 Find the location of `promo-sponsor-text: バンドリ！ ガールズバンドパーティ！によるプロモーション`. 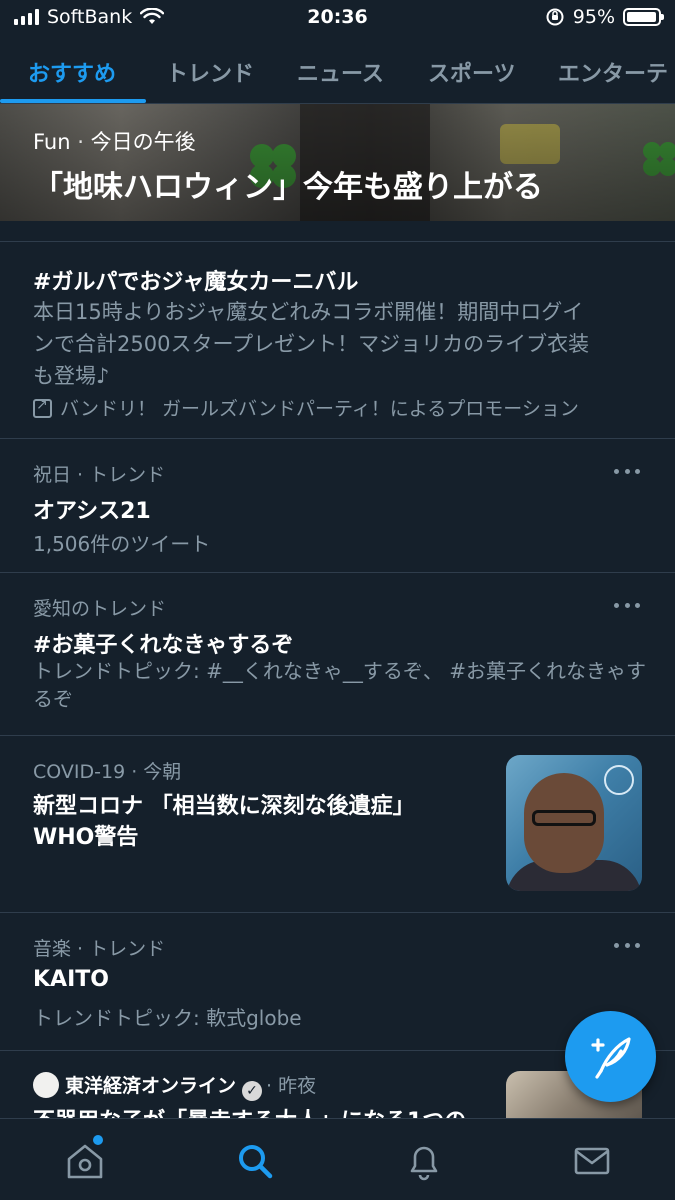

promo-sponsor-text: バンドリ！ ガールズバンドパーティ！によるプロモーション is located at coordinates (319, 409).